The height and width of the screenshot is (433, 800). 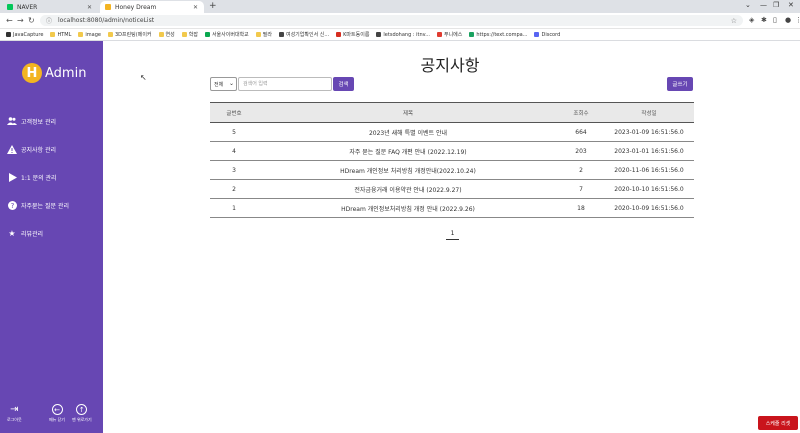 I want to click on bookmark-item: Discord, so click(x=547, y=35).